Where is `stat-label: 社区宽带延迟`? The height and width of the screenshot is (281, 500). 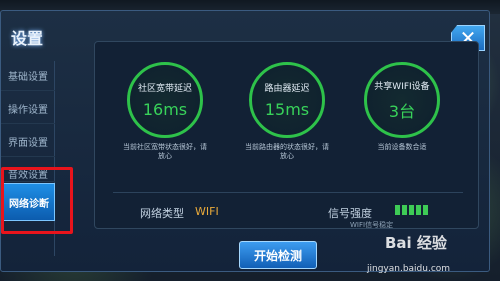
stat-label: 社区宽带延迟 is located at coordinates (164, 89).